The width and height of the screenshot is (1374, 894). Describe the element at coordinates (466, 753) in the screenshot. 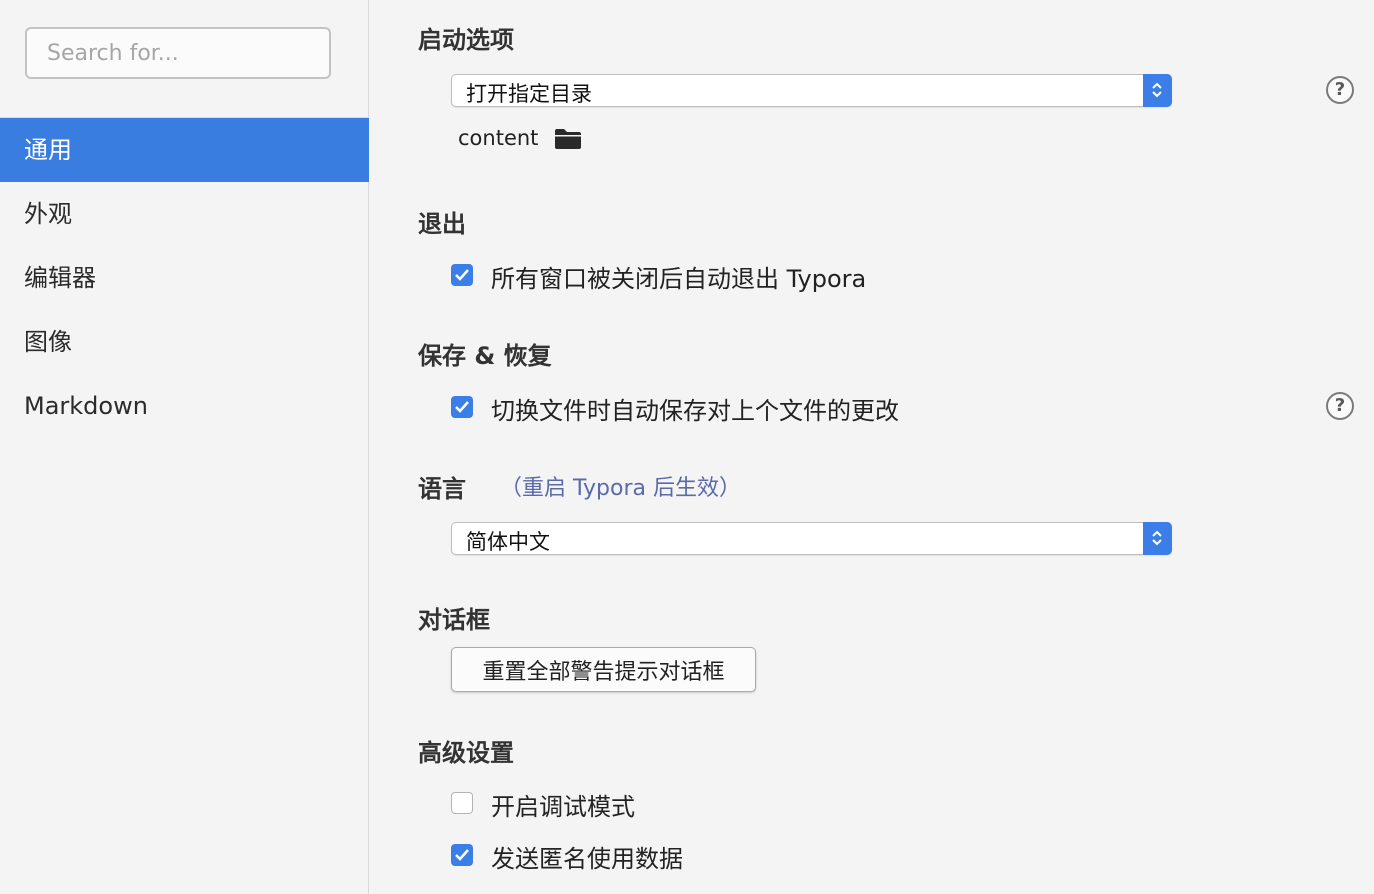

I see `section-title-advanced: 高级设置` at that location.